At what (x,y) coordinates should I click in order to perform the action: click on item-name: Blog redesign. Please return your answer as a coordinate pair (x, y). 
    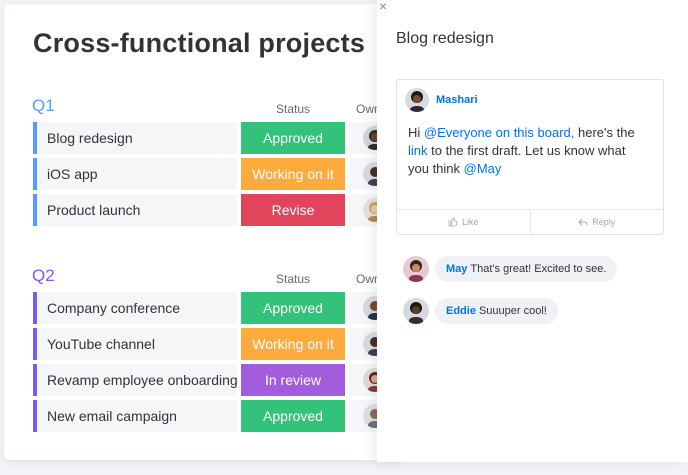
    Looking at the image, I should click on (135, 138).